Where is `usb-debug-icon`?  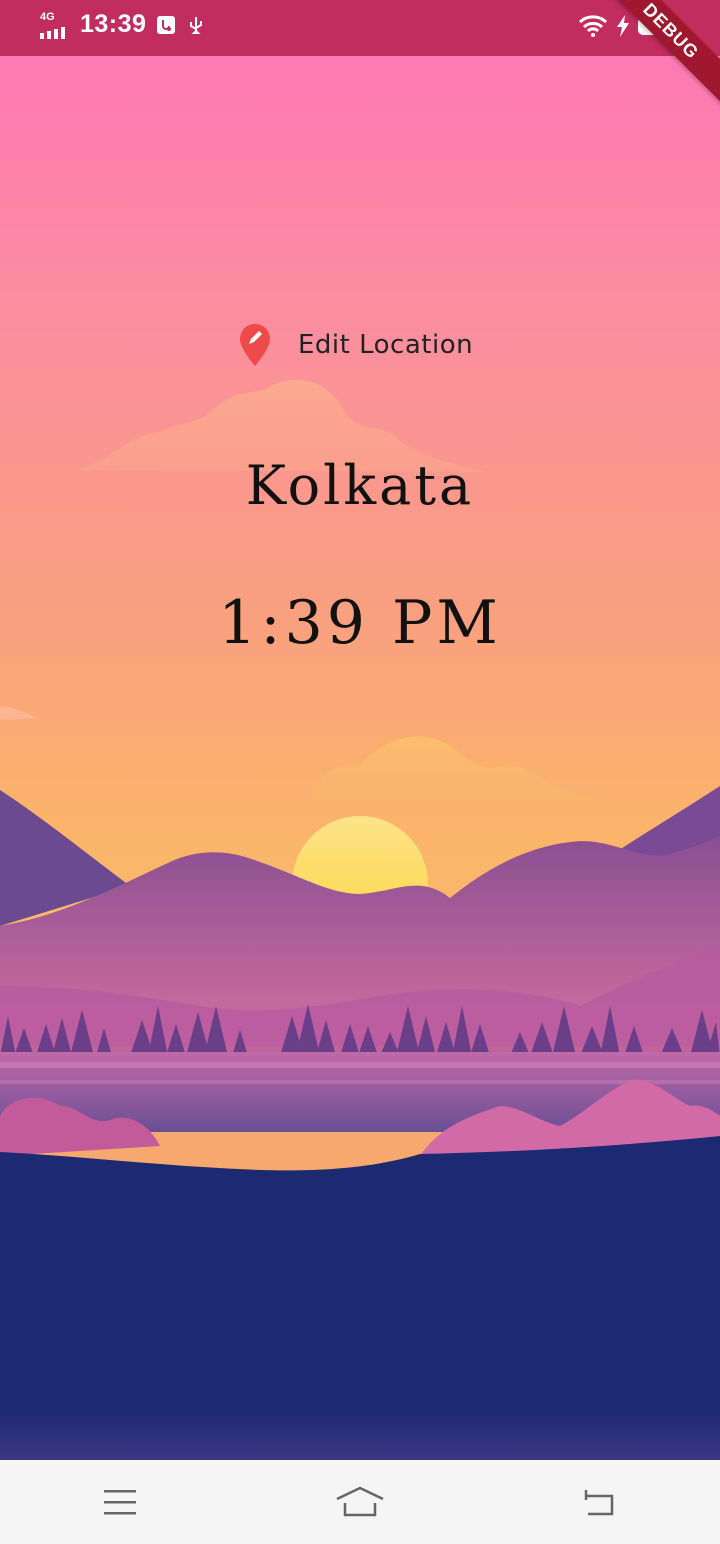 usb-debug-icon is located at coordinates (166, 24).